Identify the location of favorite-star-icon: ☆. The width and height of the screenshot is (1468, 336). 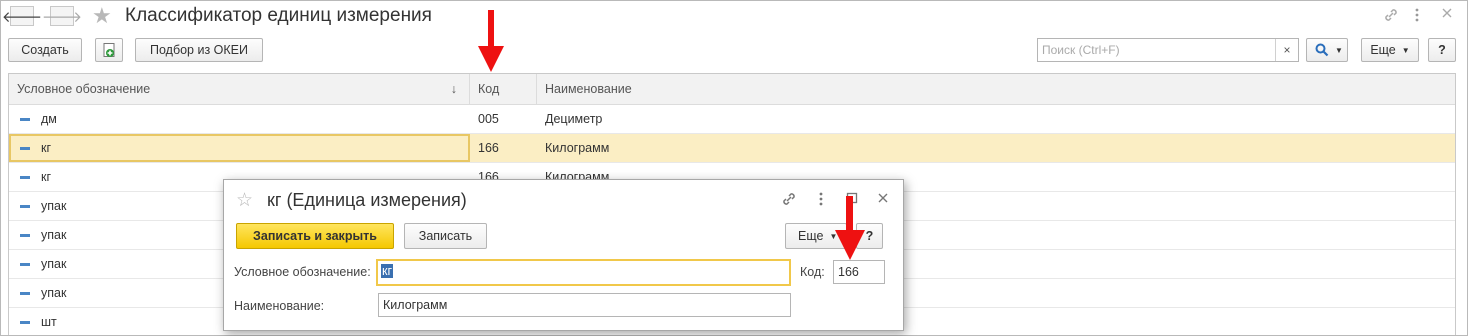
(244, 200).